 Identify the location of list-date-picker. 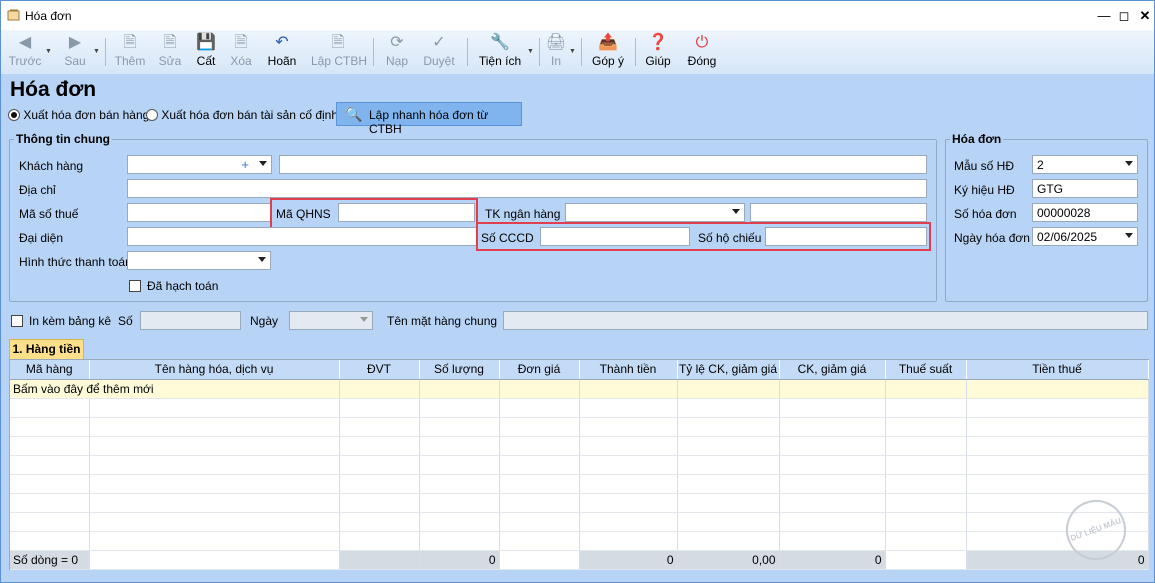
(331, 320).